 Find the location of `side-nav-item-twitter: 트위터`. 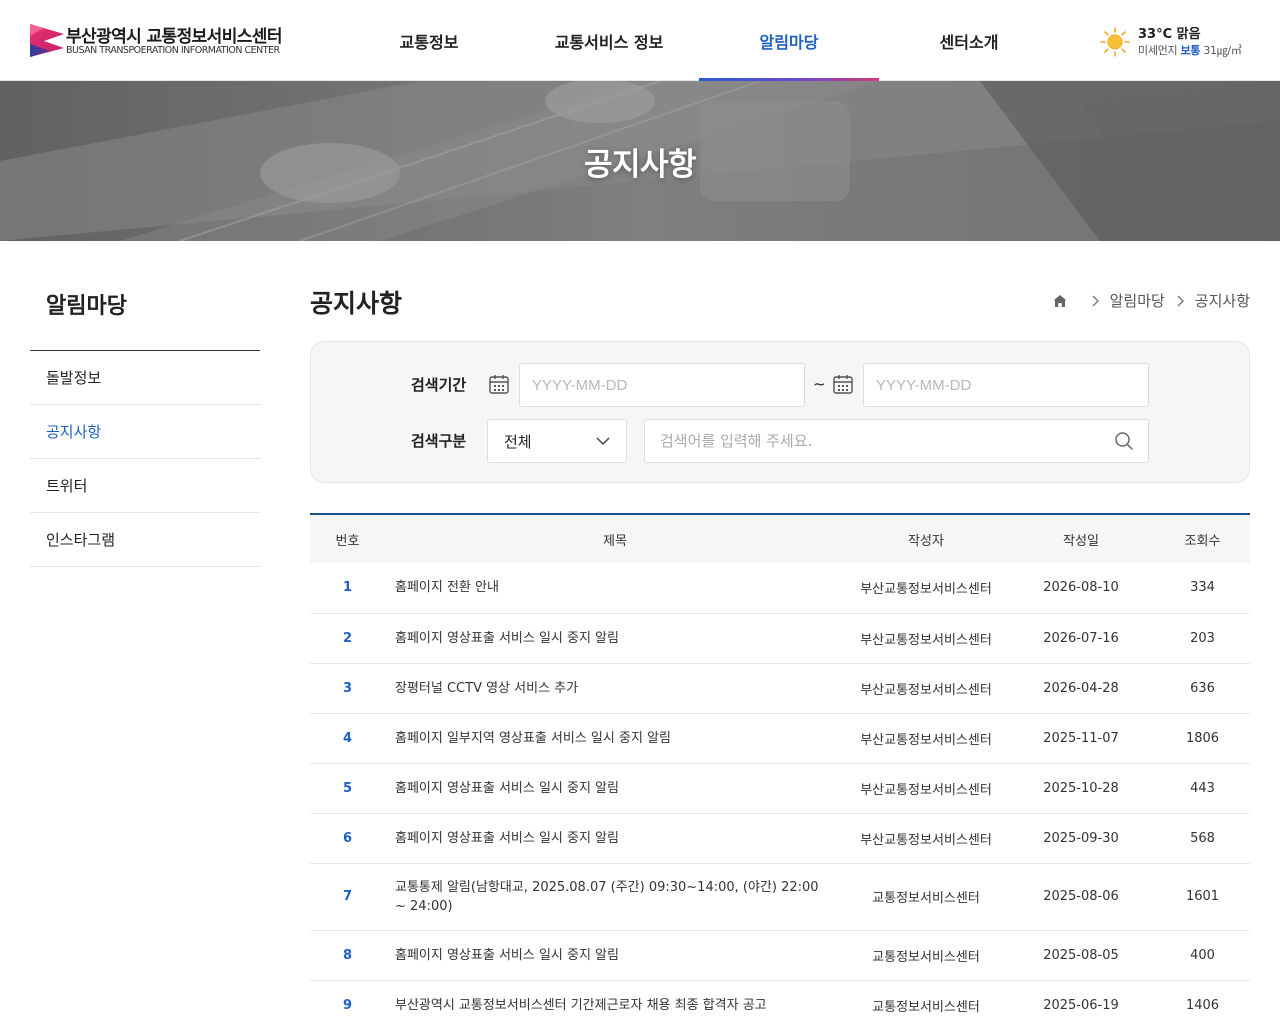

side-nav-item-twitter: 트위터 is located at coordinates (145, 486).